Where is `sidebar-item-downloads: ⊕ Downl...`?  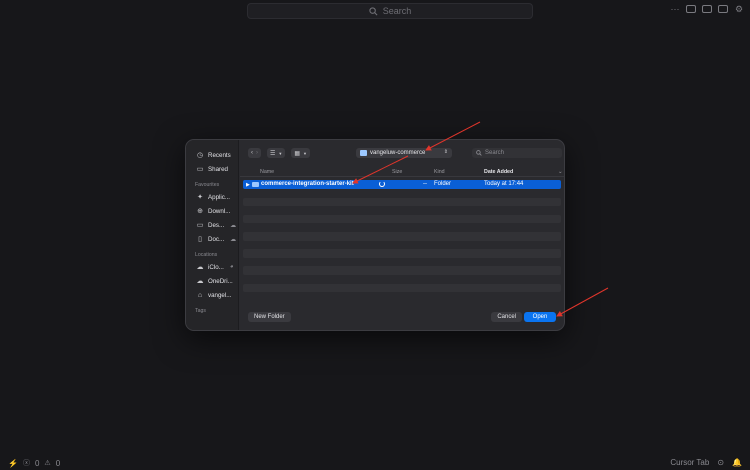 sidebar-item-downloads: ⊕ Downl... is located at coordinates (212, 211).